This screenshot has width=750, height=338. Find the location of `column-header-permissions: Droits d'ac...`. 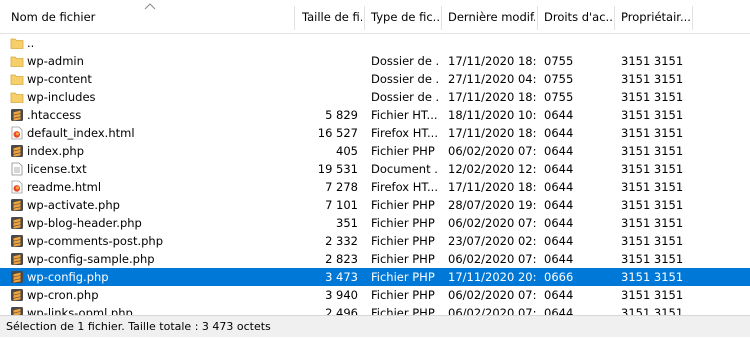

column-header-permissions: Droits d'ac... is located at coordinates (575, 17).